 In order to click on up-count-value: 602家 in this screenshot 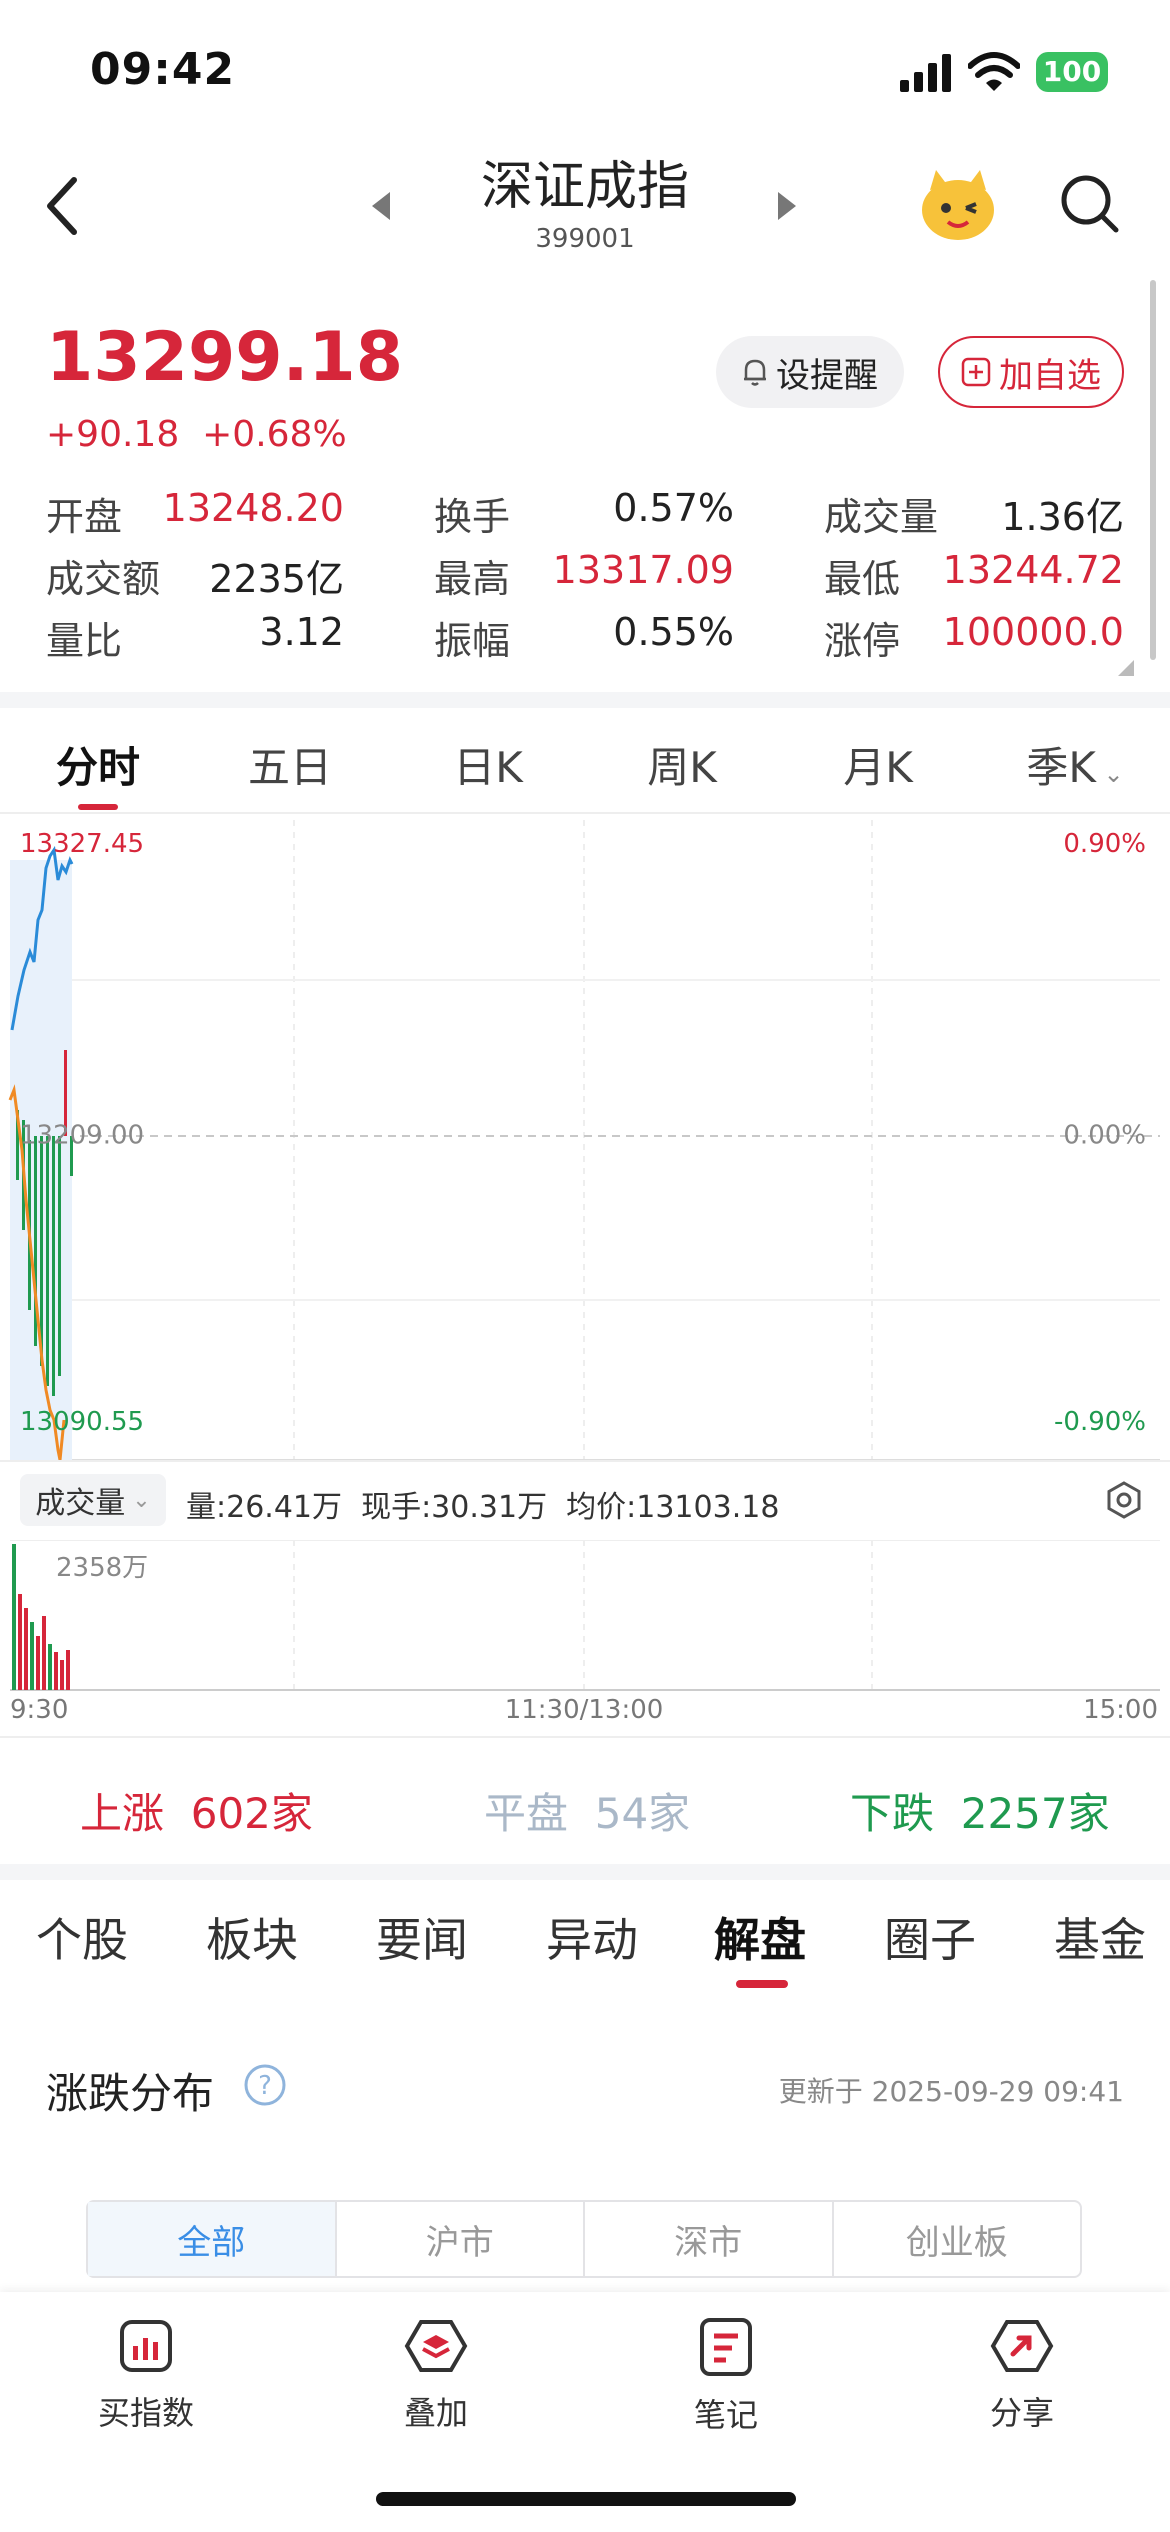, I will do `click(251, 1813)`.